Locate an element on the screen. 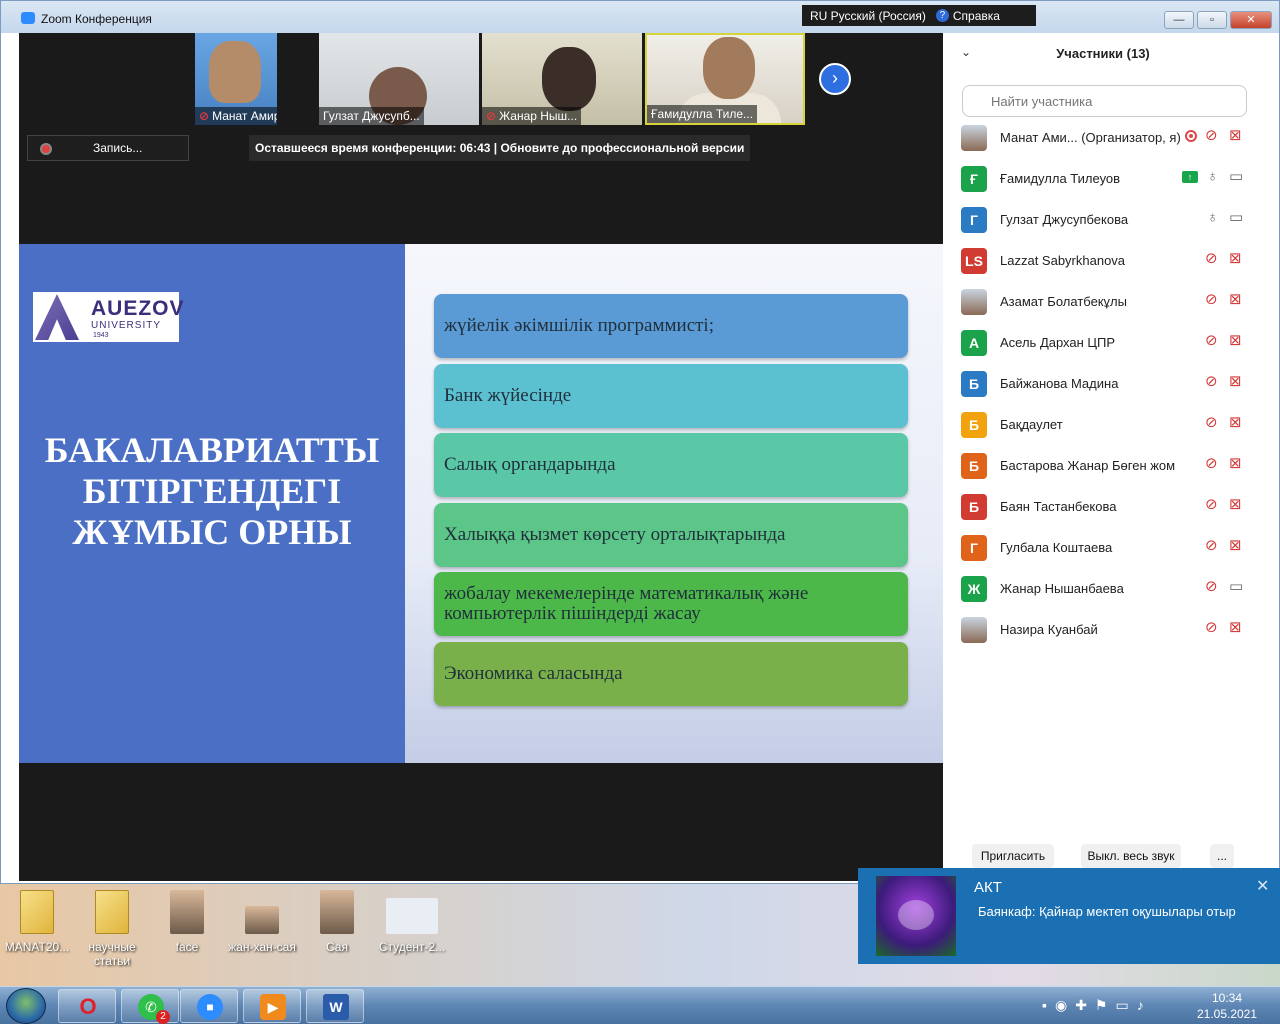 This screenshot has width=1280, height=1024. participant-row: Манат Ами... (Организатор, я) ⊘ ⊠ is located at coordinates (1111, 139).